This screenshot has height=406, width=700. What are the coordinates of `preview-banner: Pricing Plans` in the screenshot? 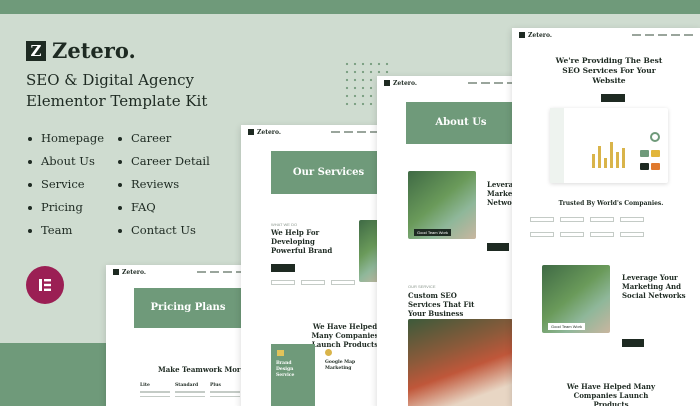 It's located at (188, 308).